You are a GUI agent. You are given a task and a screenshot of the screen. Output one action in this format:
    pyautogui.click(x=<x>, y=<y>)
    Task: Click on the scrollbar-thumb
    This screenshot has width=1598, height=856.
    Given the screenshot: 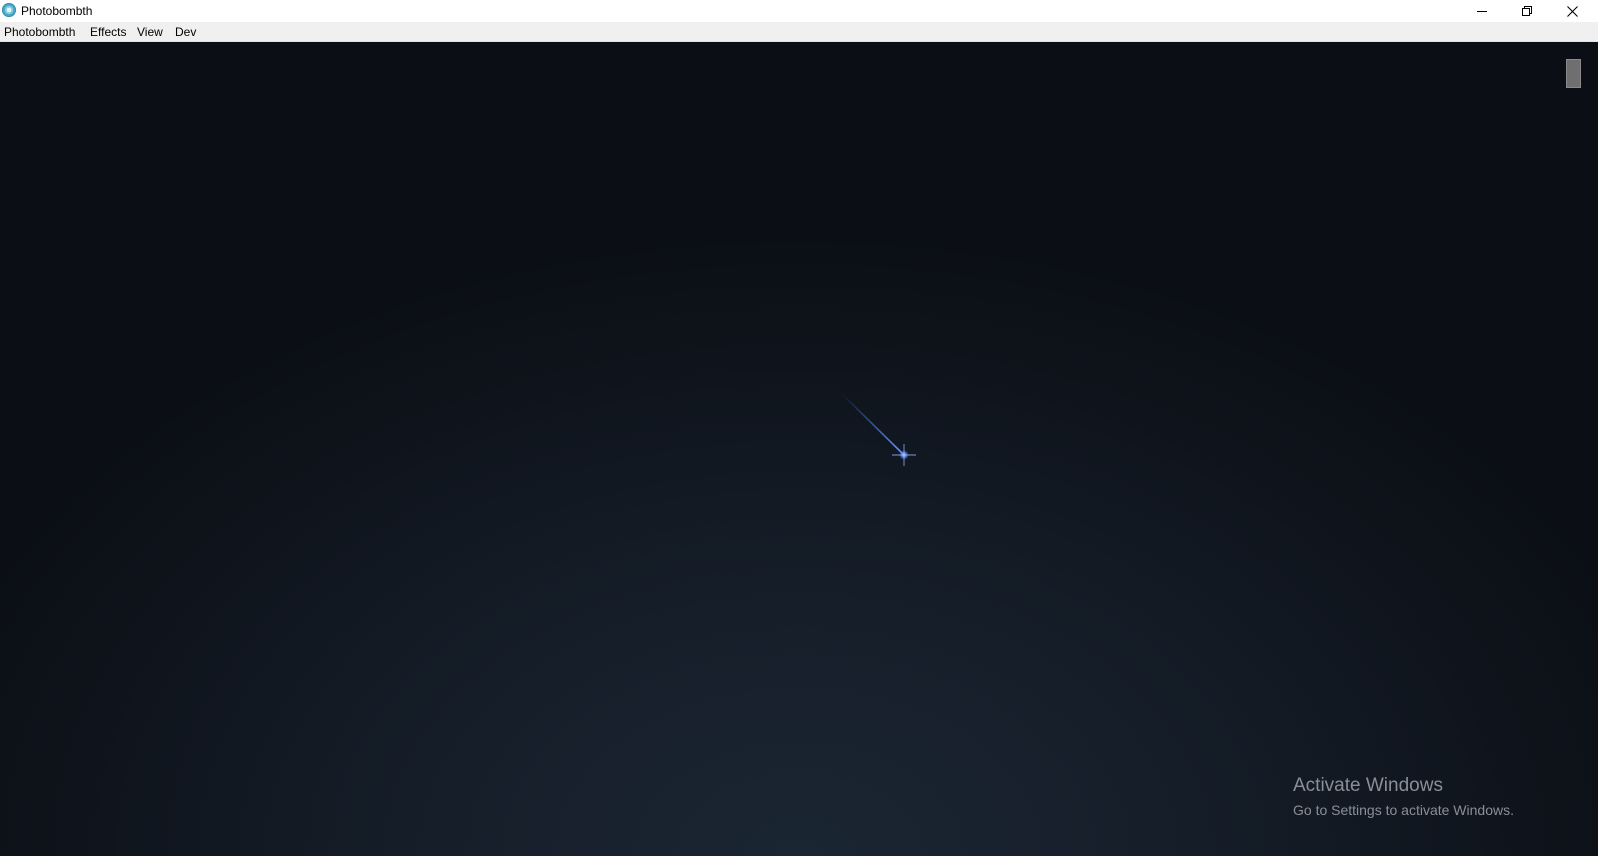 What is the action you would take?
    pyautogui.click(x=1573, y=73)
    